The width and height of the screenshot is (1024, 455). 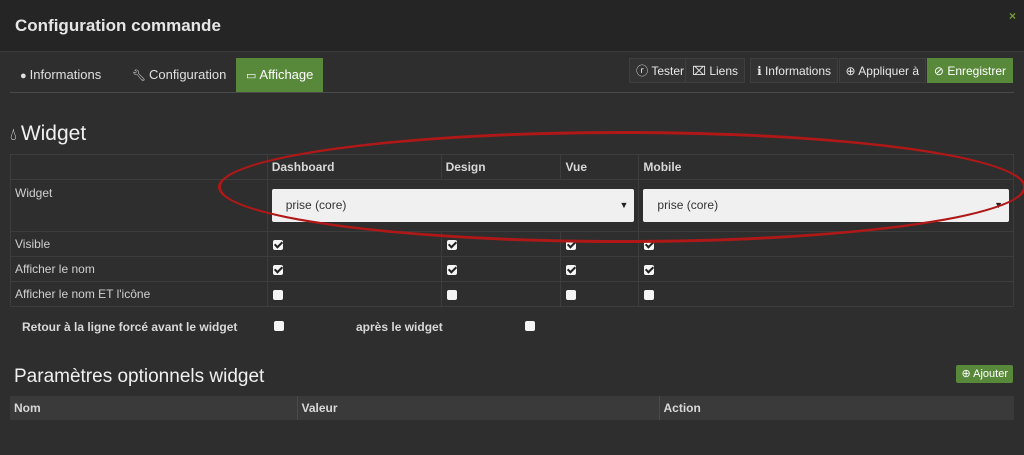 I want to click on show-name-vue-checkbox, so click(x=571, y=269).